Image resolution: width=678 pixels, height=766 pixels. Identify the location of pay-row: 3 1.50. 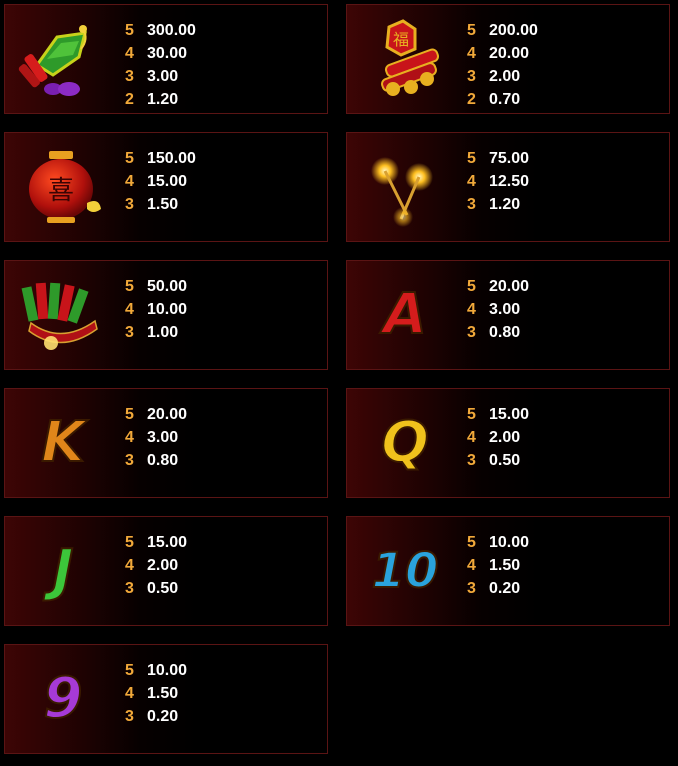
(160, 204).